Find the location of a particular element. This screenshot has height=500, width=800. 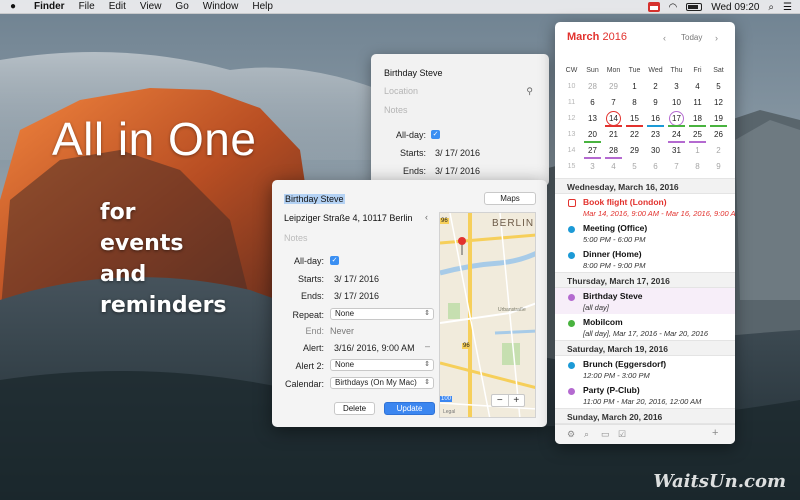

day-cell: 24 is located at coordinates (676, 136).